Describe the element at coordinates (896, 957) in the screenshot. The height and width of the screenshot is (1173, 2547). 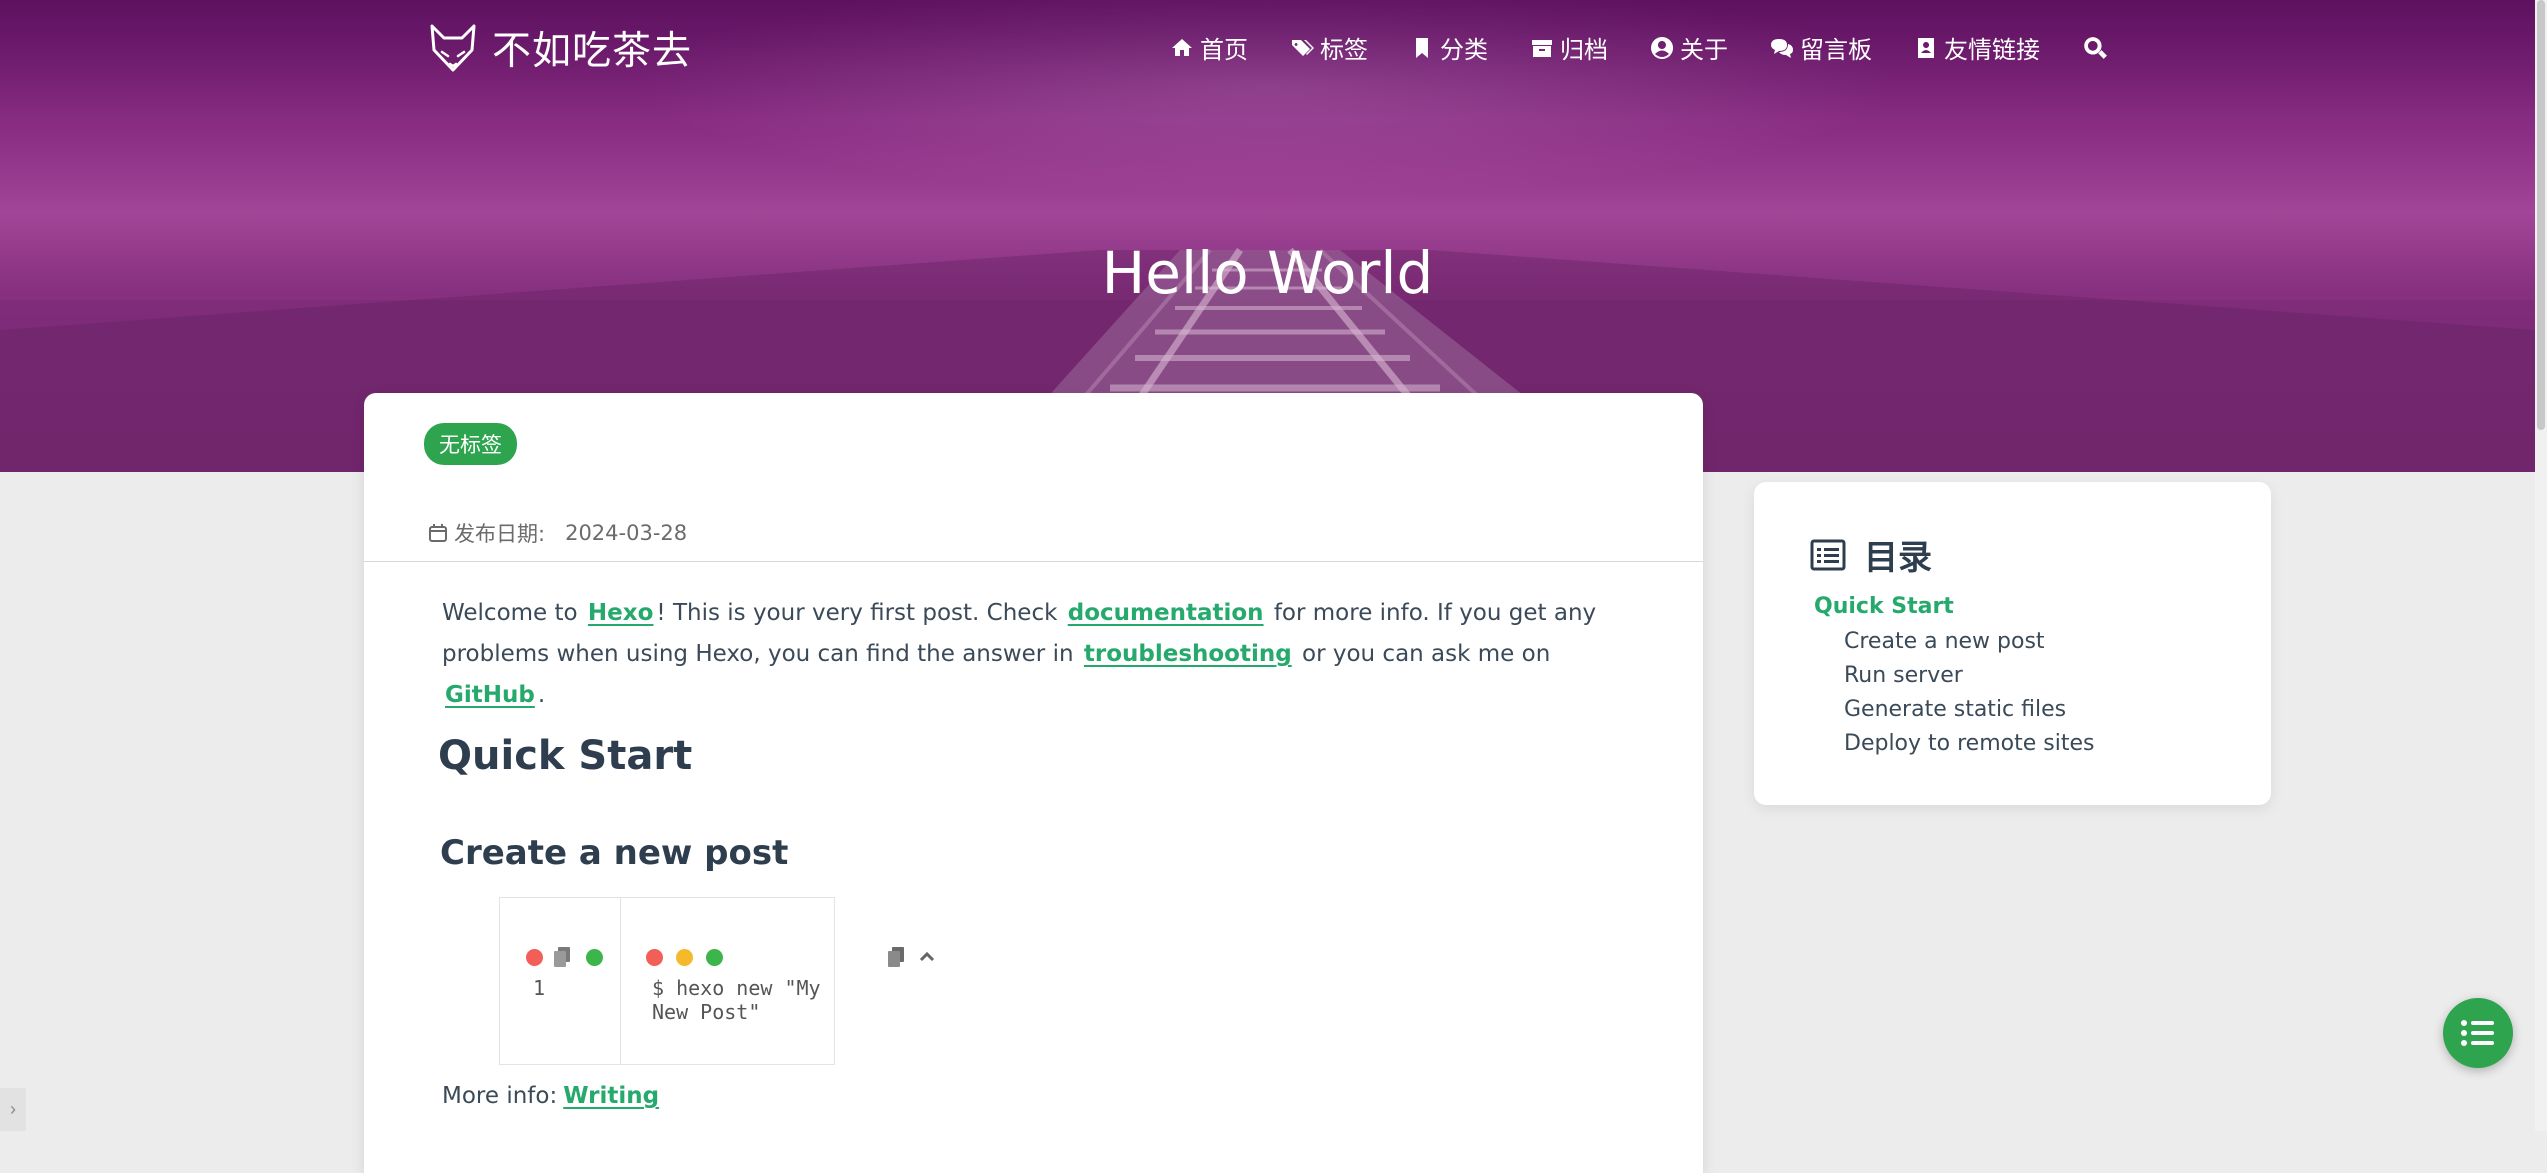
I see `copy-code-icon` at that location.